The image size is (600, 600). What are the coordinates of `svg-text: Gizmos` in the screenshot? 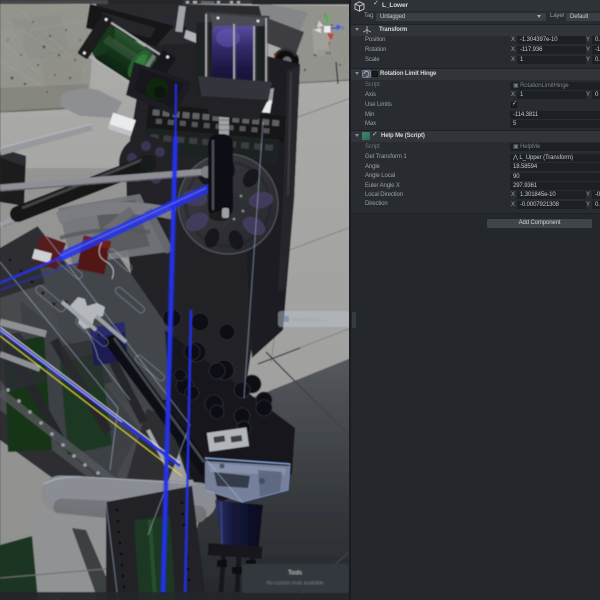 It's located at (207, 3).